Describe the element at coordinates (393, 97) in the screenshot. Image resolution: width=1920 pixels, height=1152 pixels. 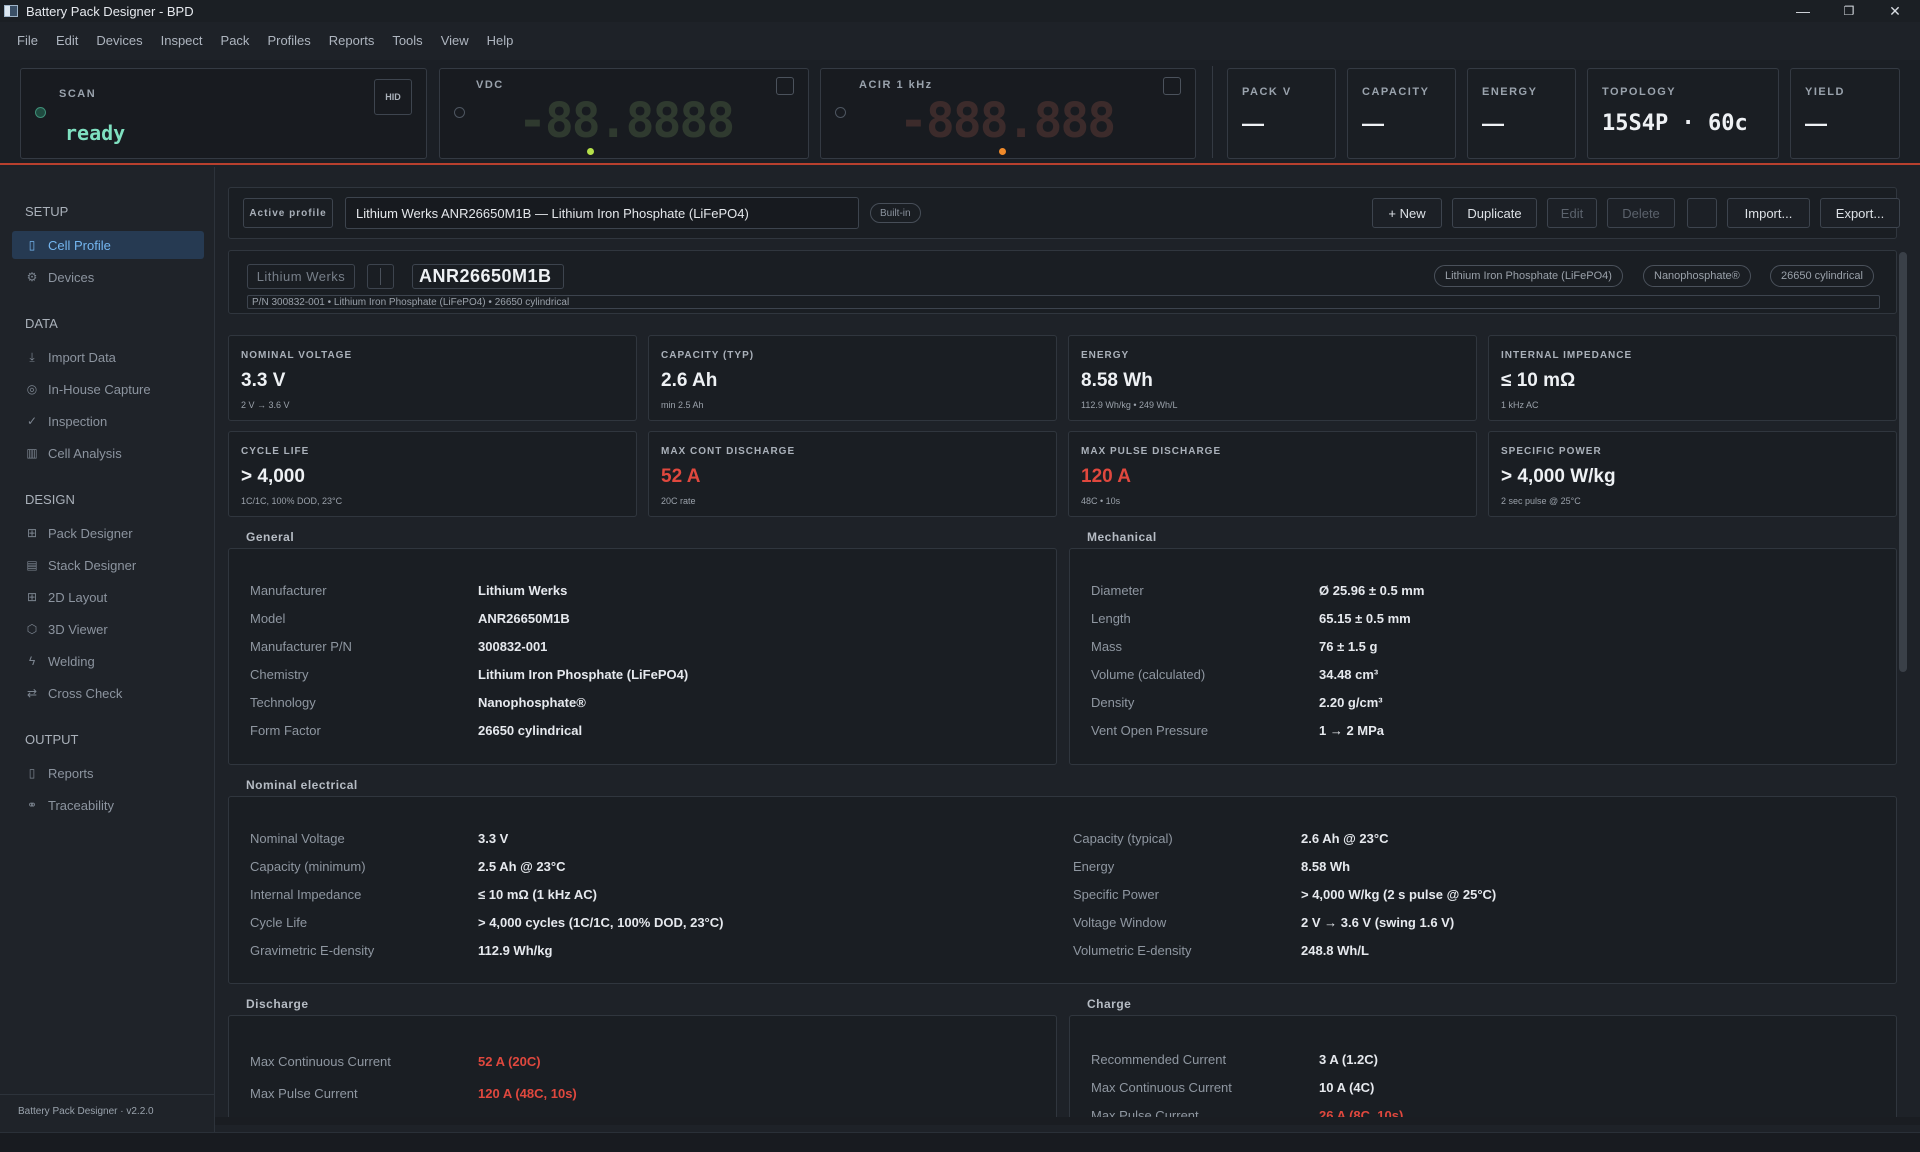
I see `hid-button: HID` at that location.